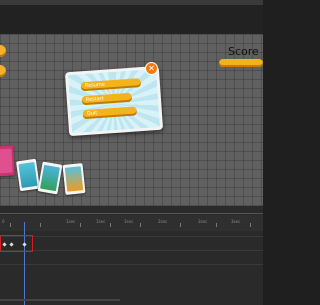  I want to click on score-bar, so click(241, 63).